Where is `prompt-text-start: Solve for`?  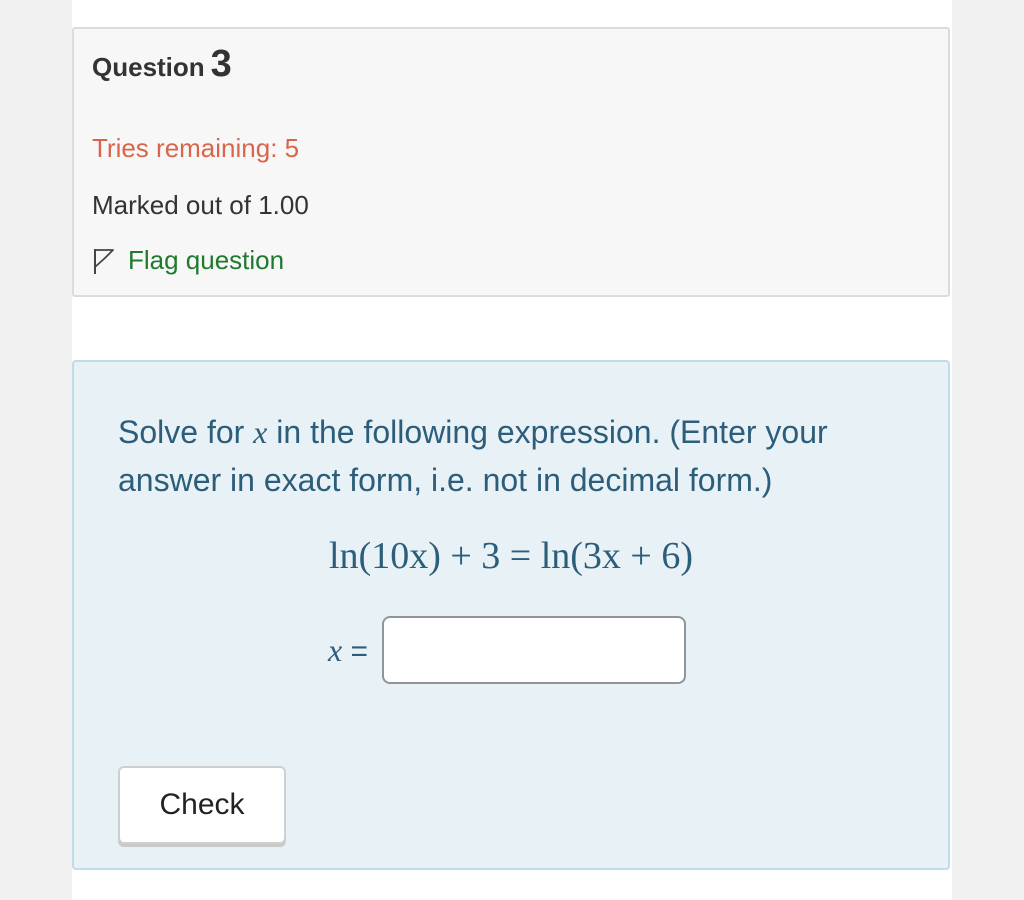
prompt-text-start: Solve for is located at coordinates (186, 432).